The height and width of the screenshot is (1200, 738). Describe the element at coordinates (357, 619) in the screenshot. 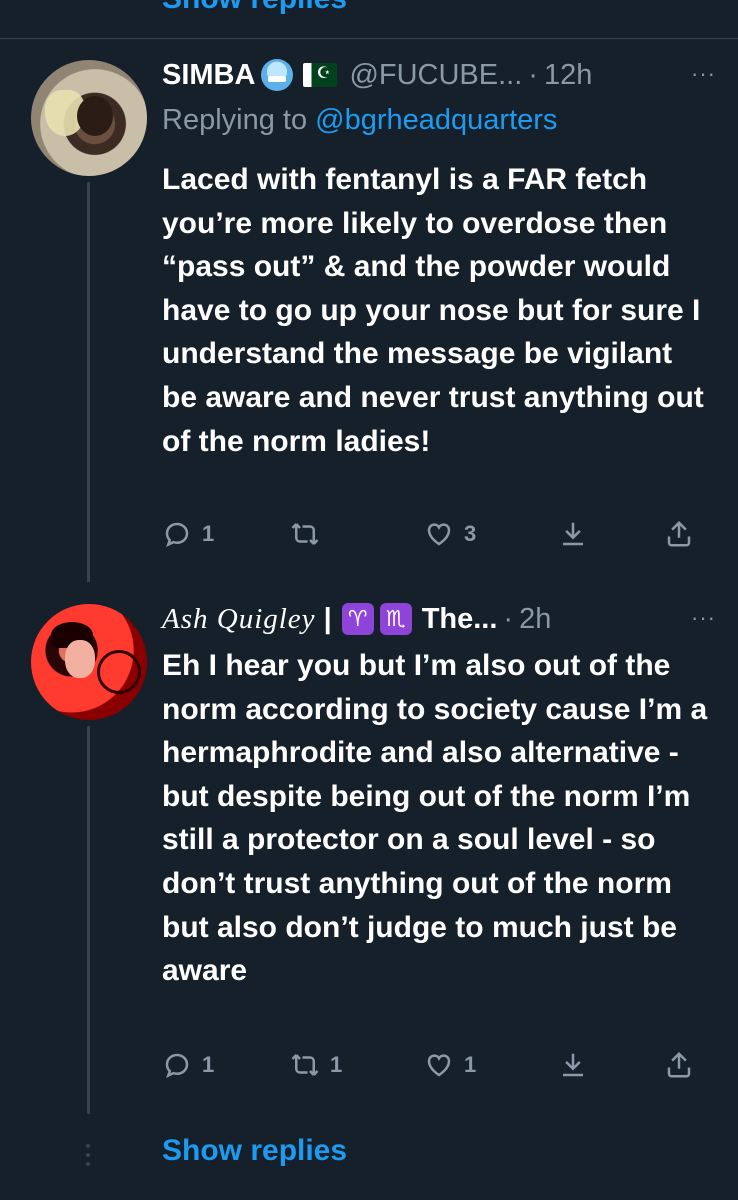

I see `aries-icon: ♈` at that location.